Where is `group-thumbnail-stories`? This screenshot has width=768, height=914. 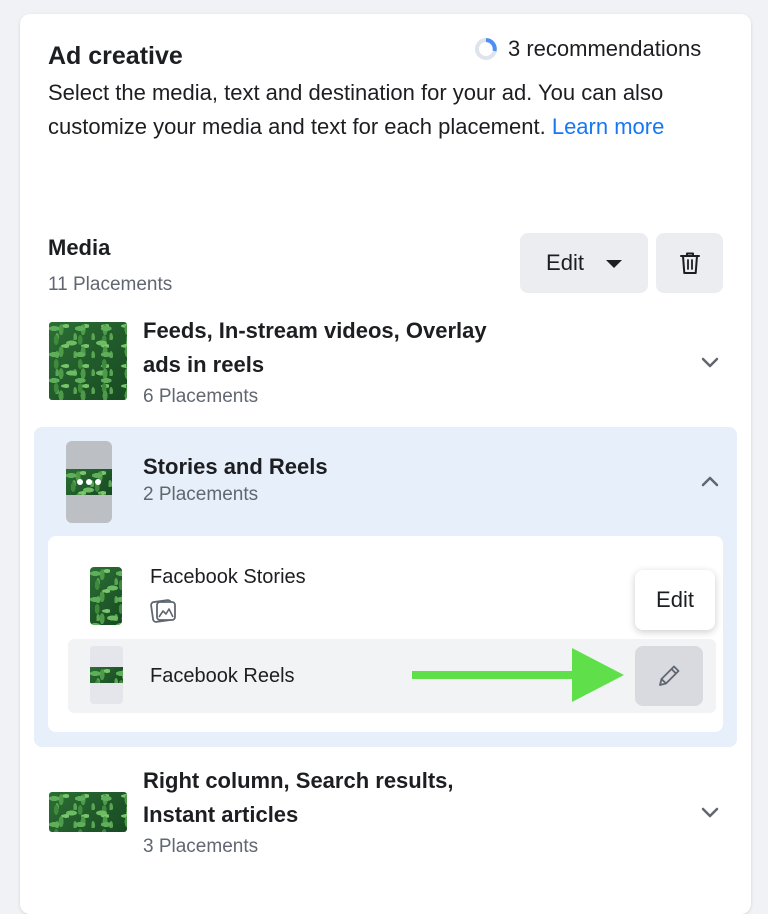
group-thumbnail-stories is located at coordinates (89, 482).